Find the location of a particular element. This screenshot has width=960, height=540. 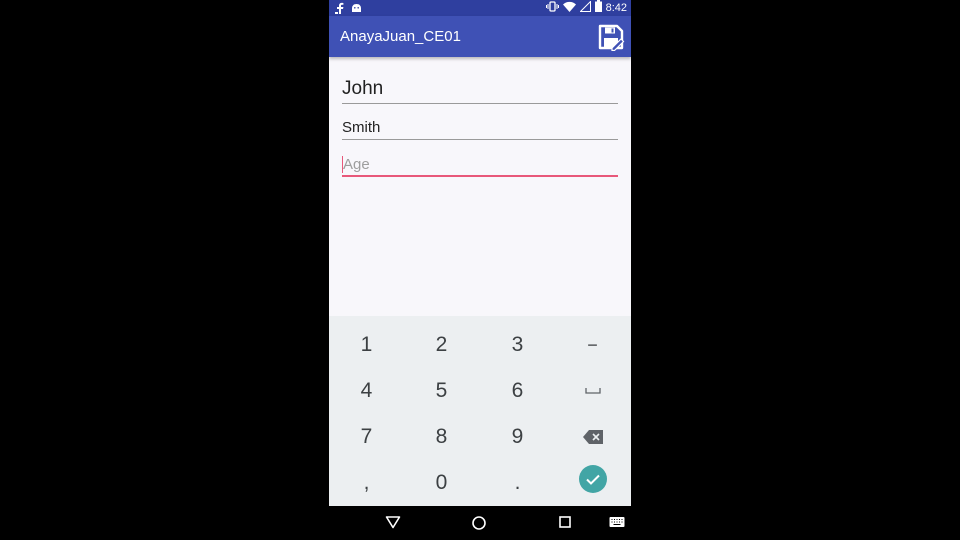

recents-button is located at coordinates (567, 523).